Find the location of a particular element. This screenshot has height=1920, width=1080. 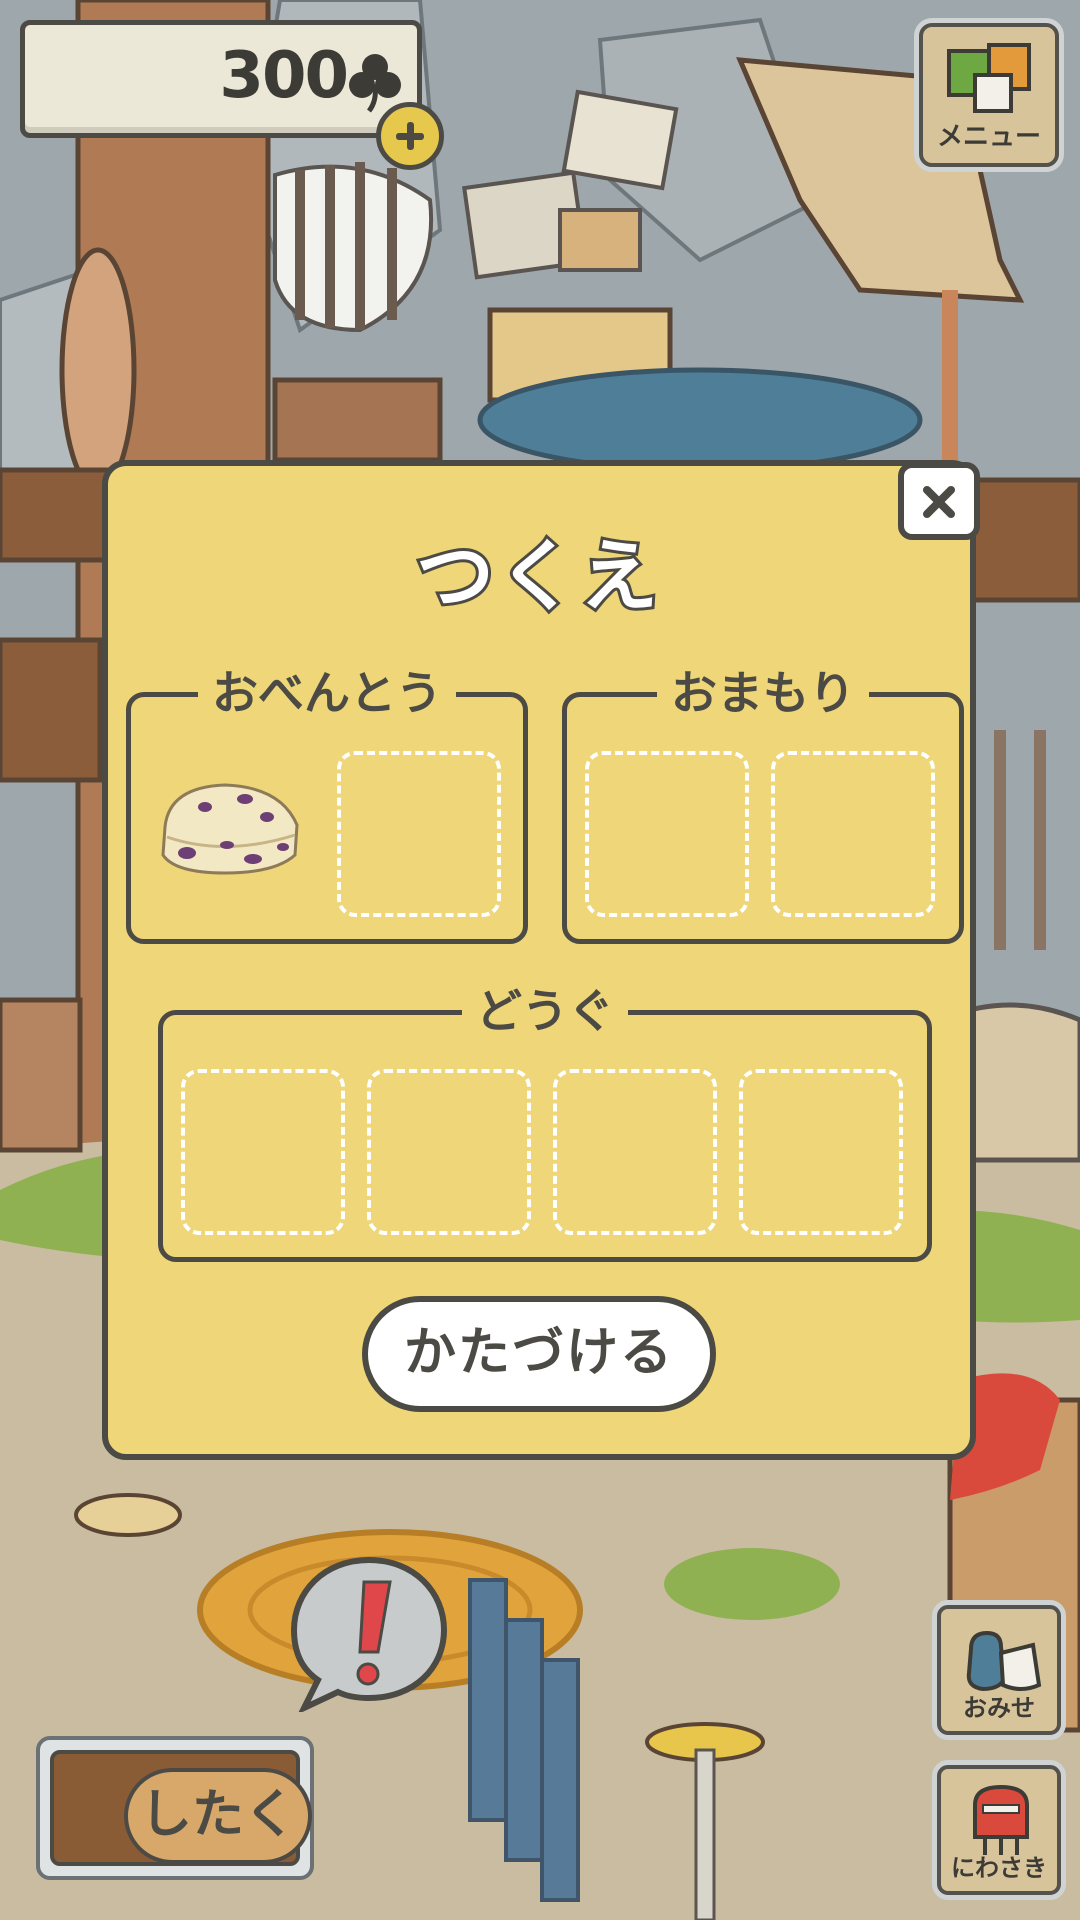

mailbox-icon is located at coordinates (1001, 1819).